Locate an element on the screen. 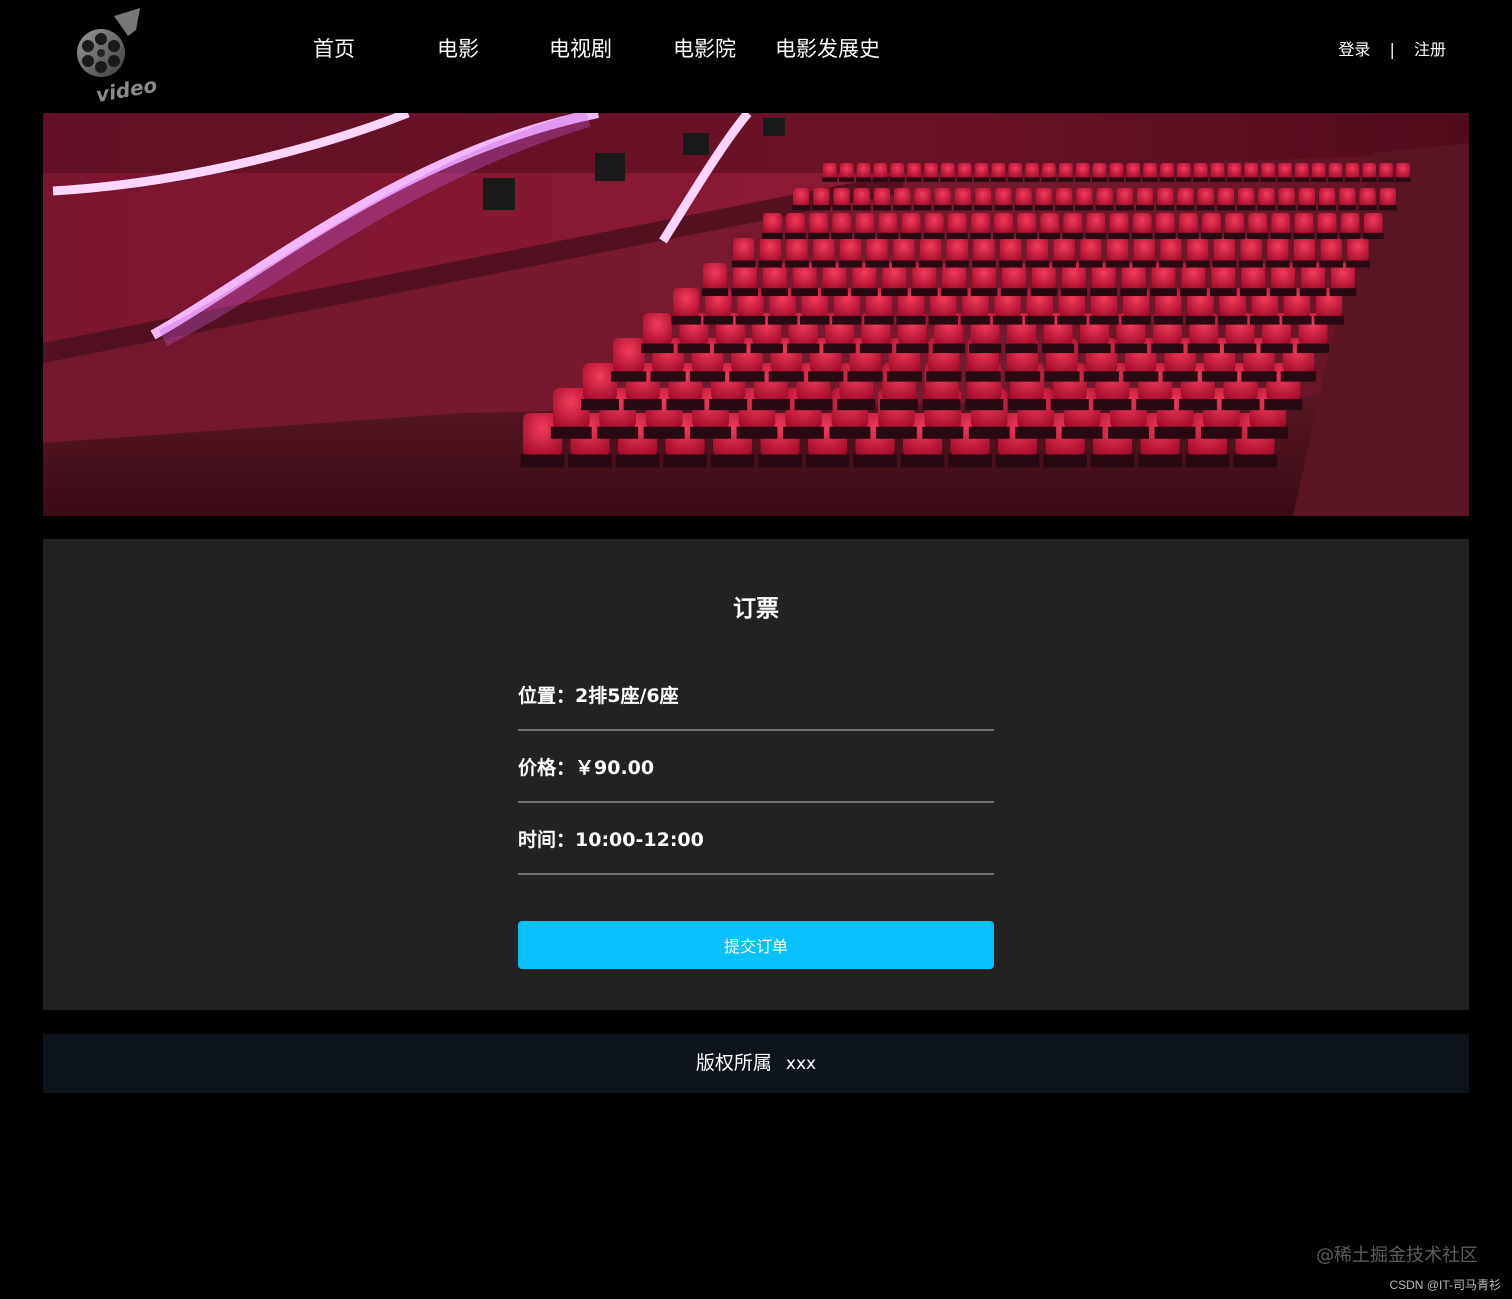 The image size is (1512, 1299). nav-cinemas: 电影院 is located at coordinates (704, 49).